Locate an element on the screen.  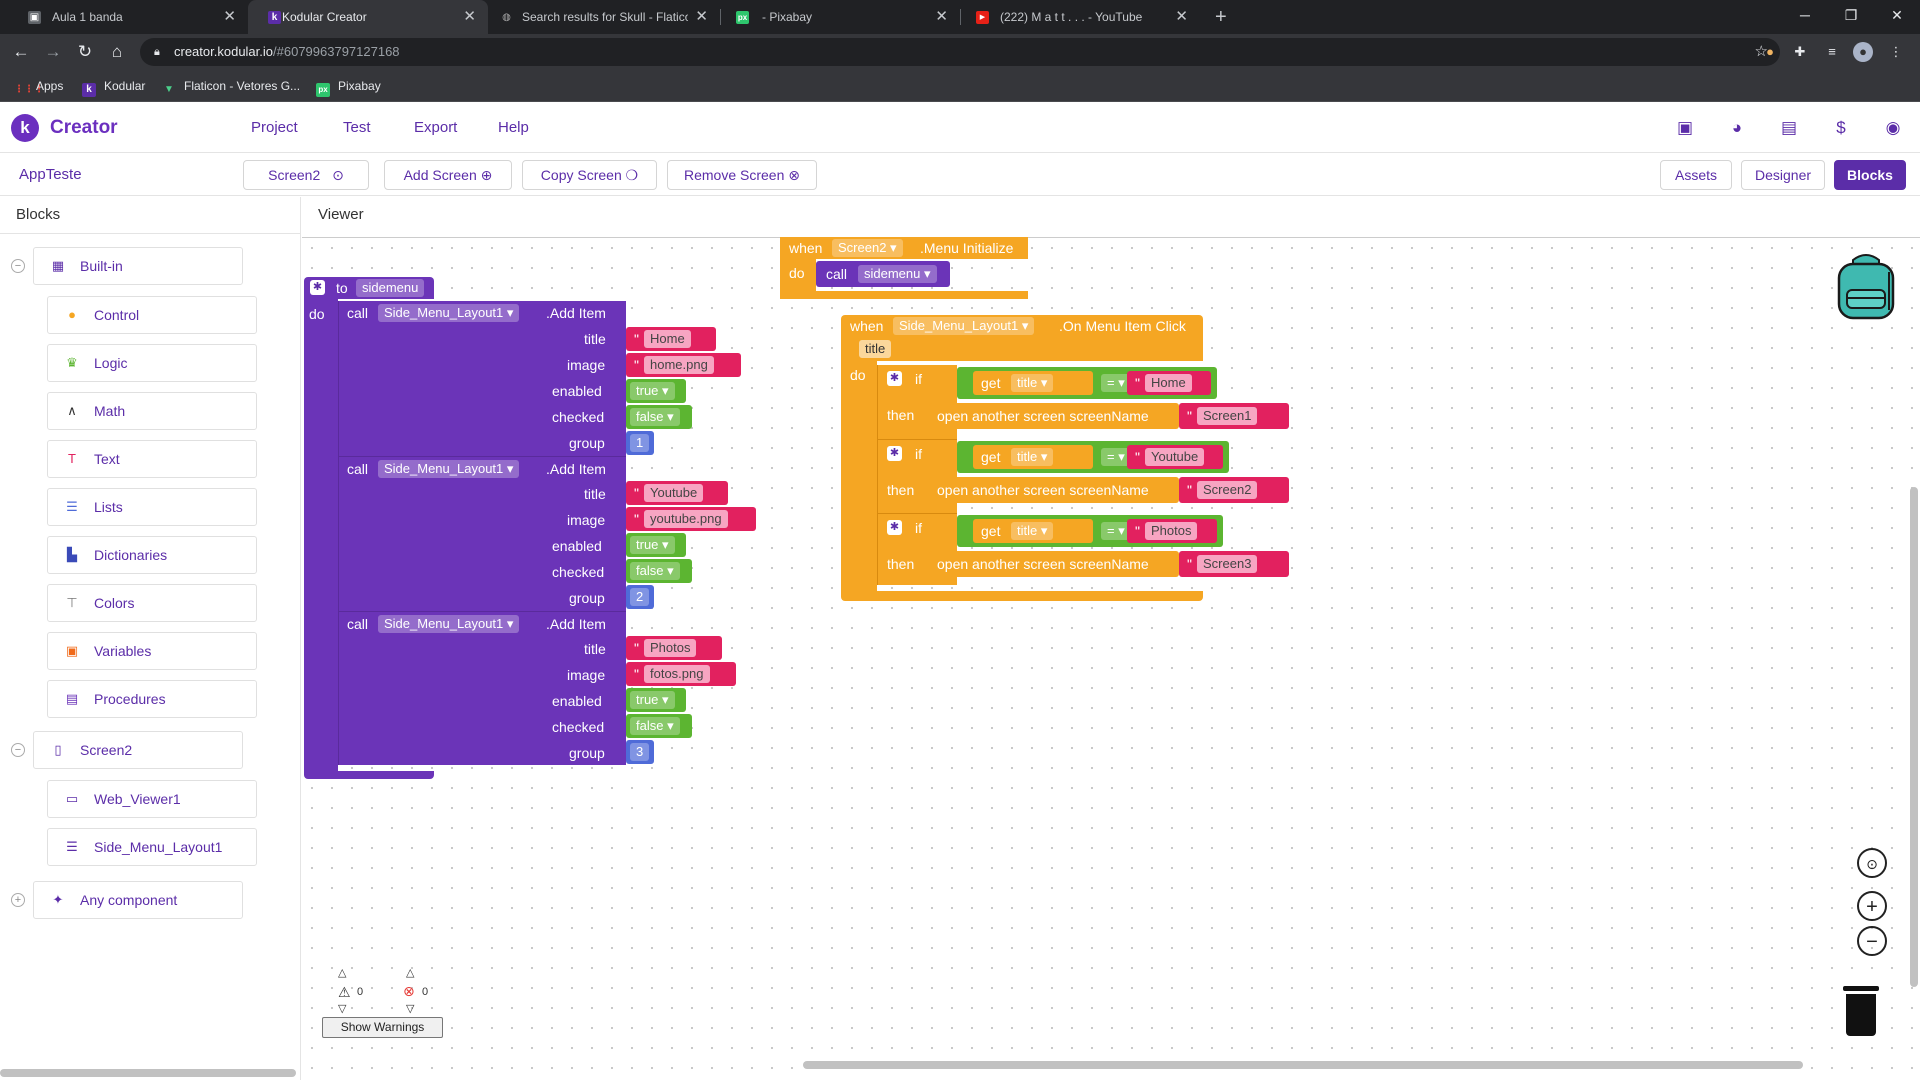
bookmark-pixabay: px Pixabay is located at coordinates (348, 86).